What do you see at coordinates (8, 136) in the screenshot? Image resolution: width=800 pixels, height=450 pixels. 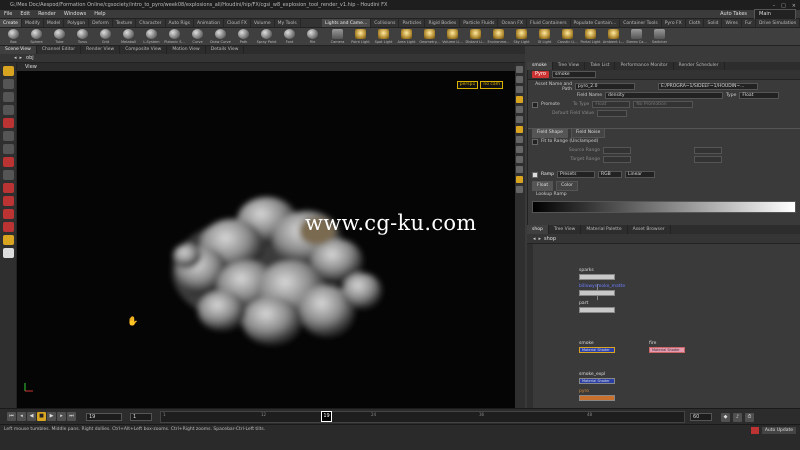 I see `pose-tool-icon` at bounding box center [8, 136].